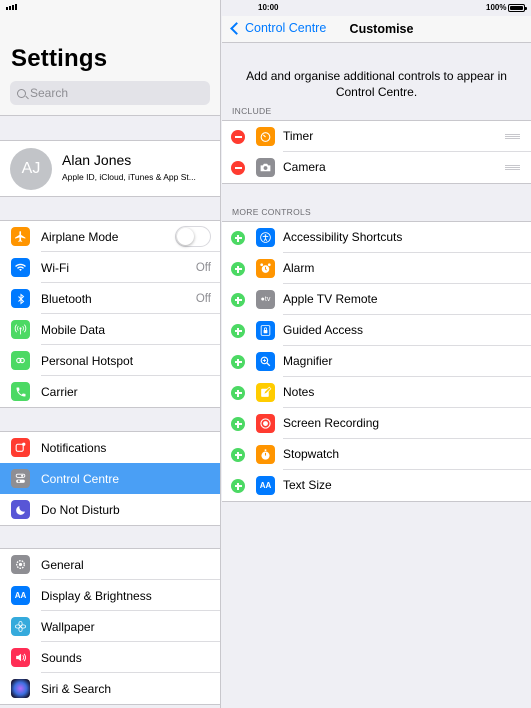 This screenshot has height=708, width=531. What do you see at coordinates (20, 688) in the screenshot?
I see `siri-icon` at bounding box center [20, 688].